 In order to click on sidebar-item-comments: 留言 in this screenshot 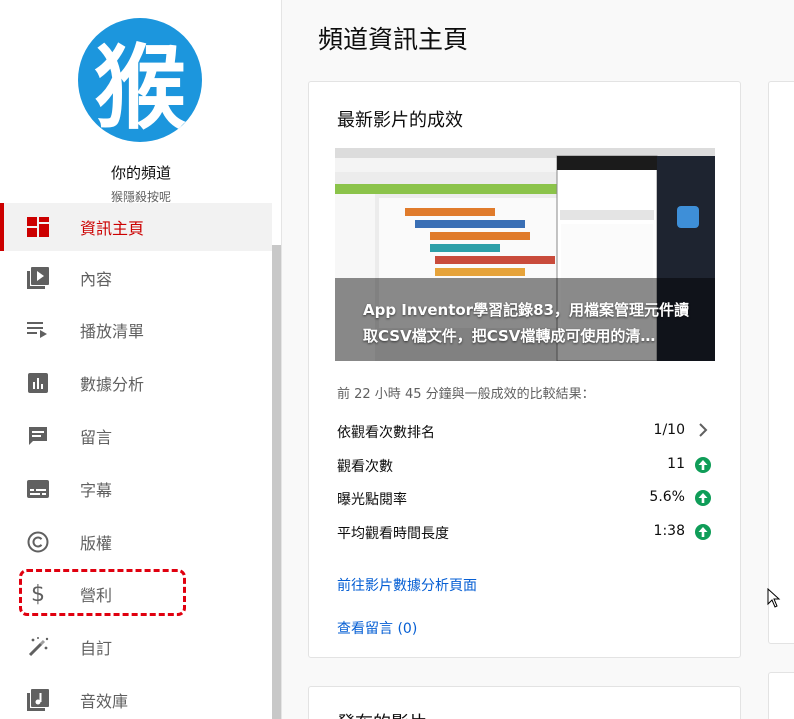, I will do `click(136, 436)`.